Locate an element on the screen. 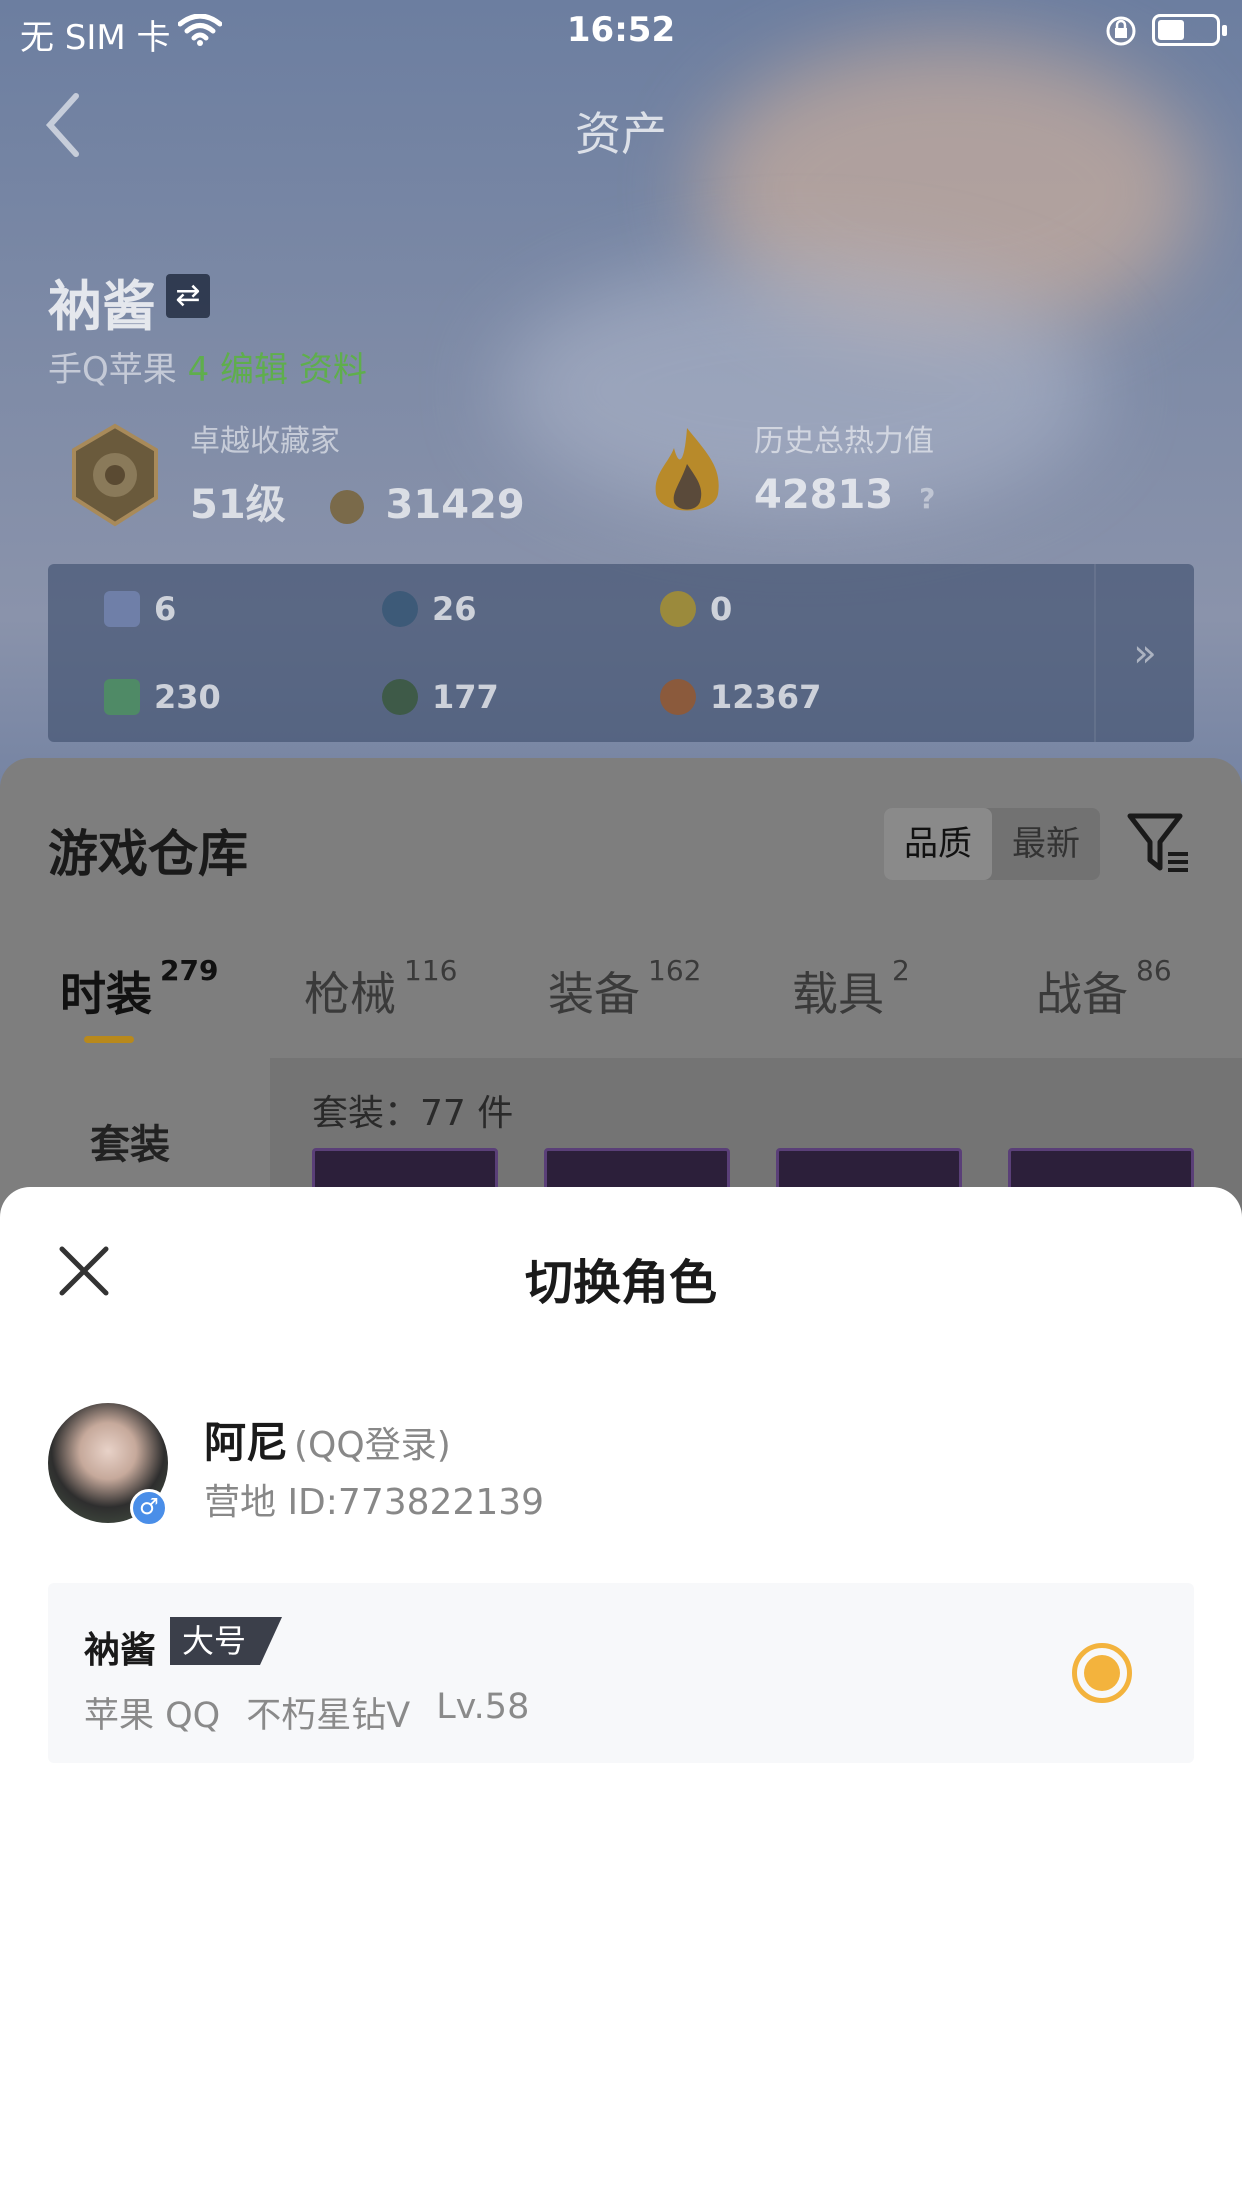 The width and height of the screenshot is (1242, 2208). user-name: 阿尼 (QQ登录) is located at coordinates (327, 1439).